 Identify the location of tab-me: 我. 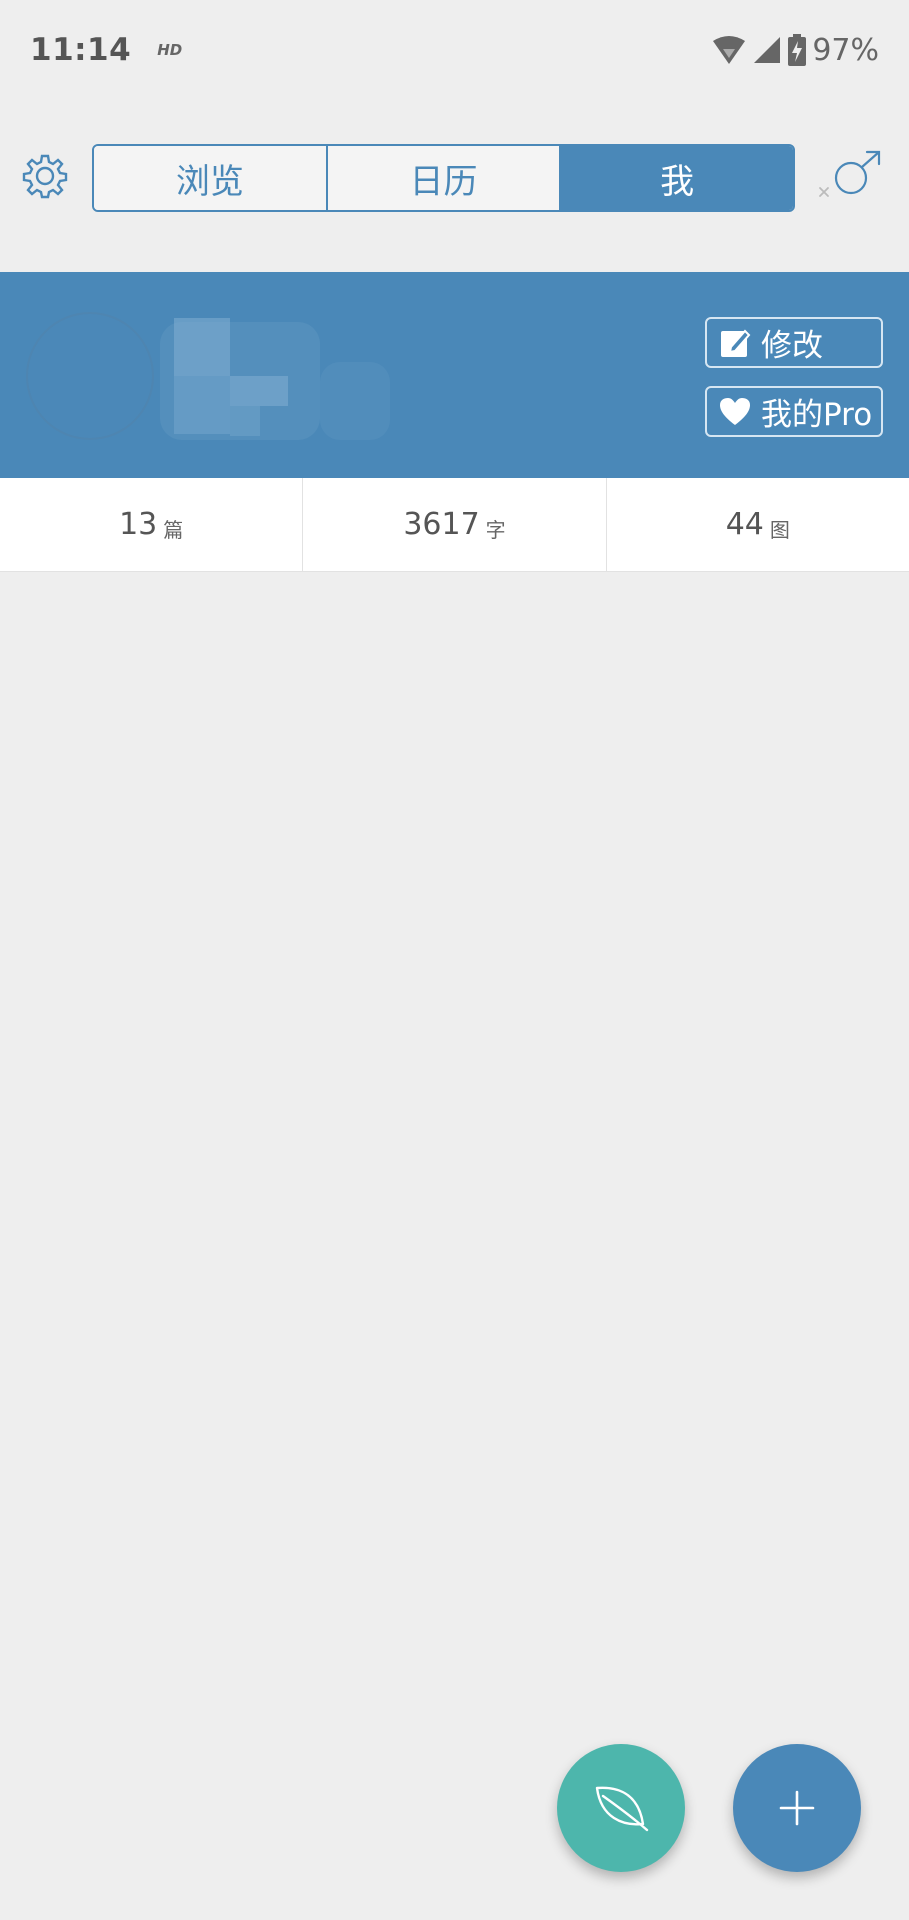
(676, 178).